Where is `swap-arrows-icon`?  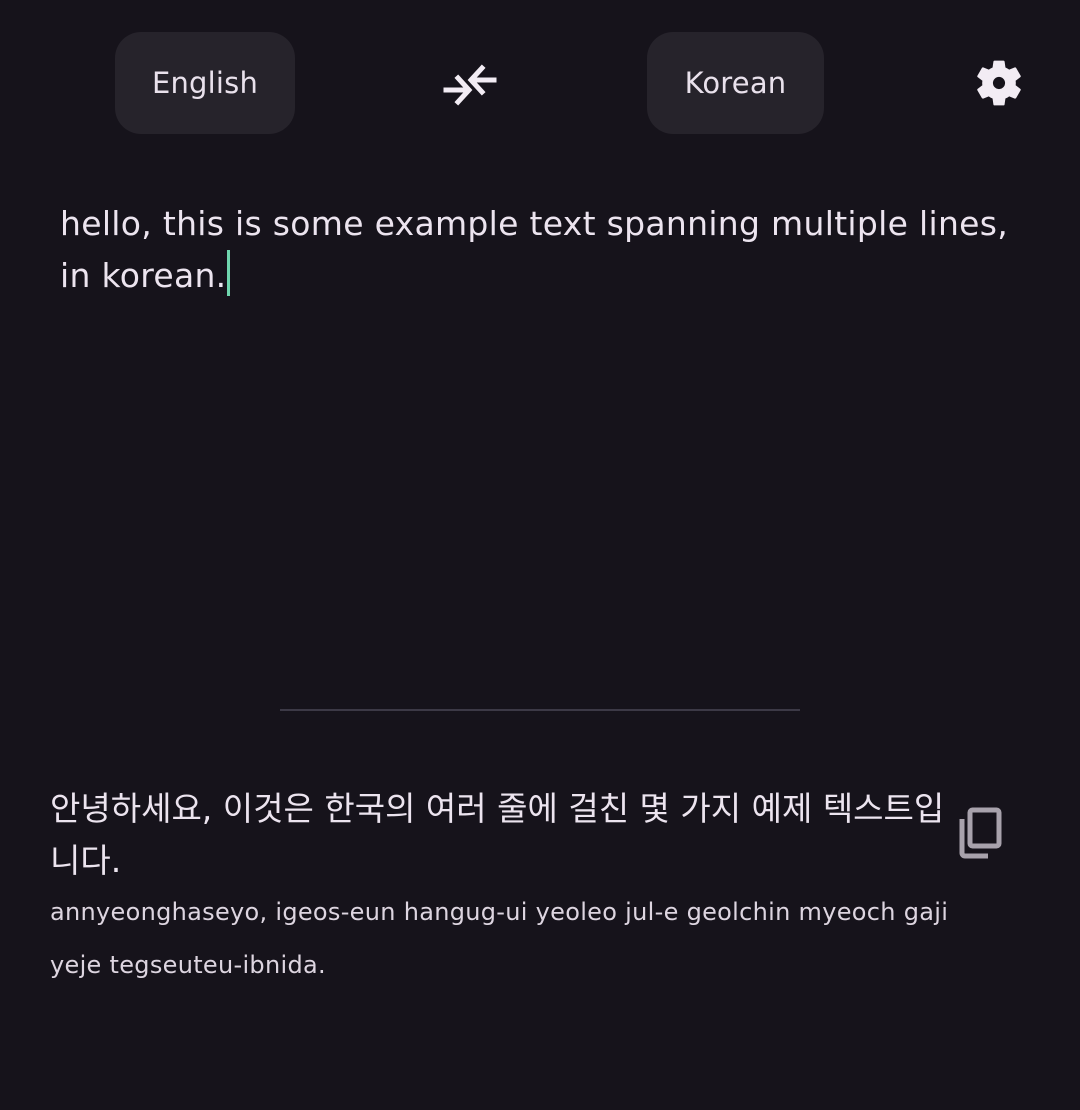
swap-arrows-icon is located at coordinates (470, 85).